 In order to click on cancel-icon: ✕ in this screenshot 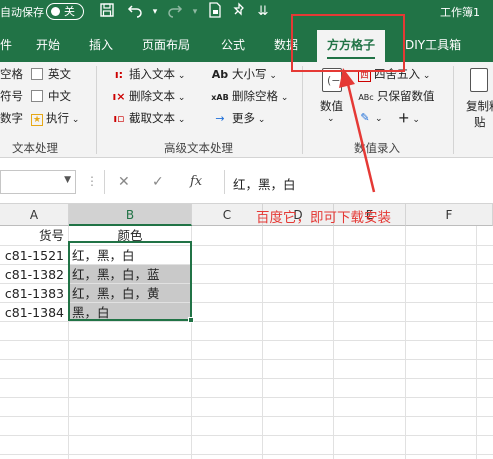, I will do `click(124, 182)`.